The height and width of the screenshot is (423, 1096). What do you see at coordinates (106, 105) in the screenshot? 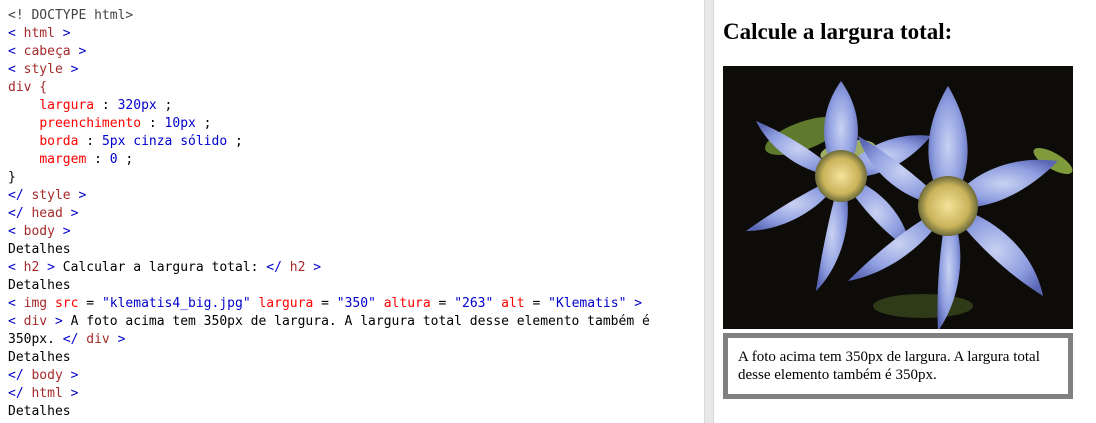
I see `code-line-rule: largura : 320px ;` at bounding box center [106, 105].